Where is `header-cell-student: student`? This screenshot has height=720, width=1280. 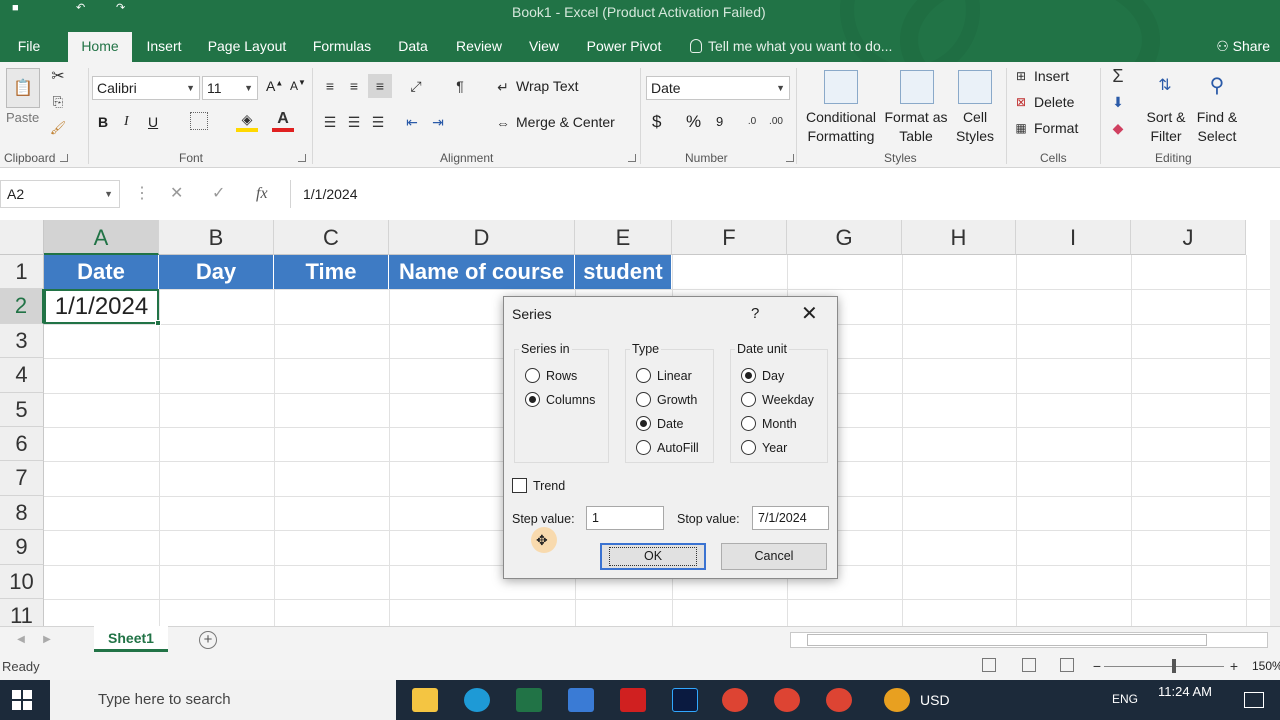
header-cell-student: student is located at coordinates (623, 272).